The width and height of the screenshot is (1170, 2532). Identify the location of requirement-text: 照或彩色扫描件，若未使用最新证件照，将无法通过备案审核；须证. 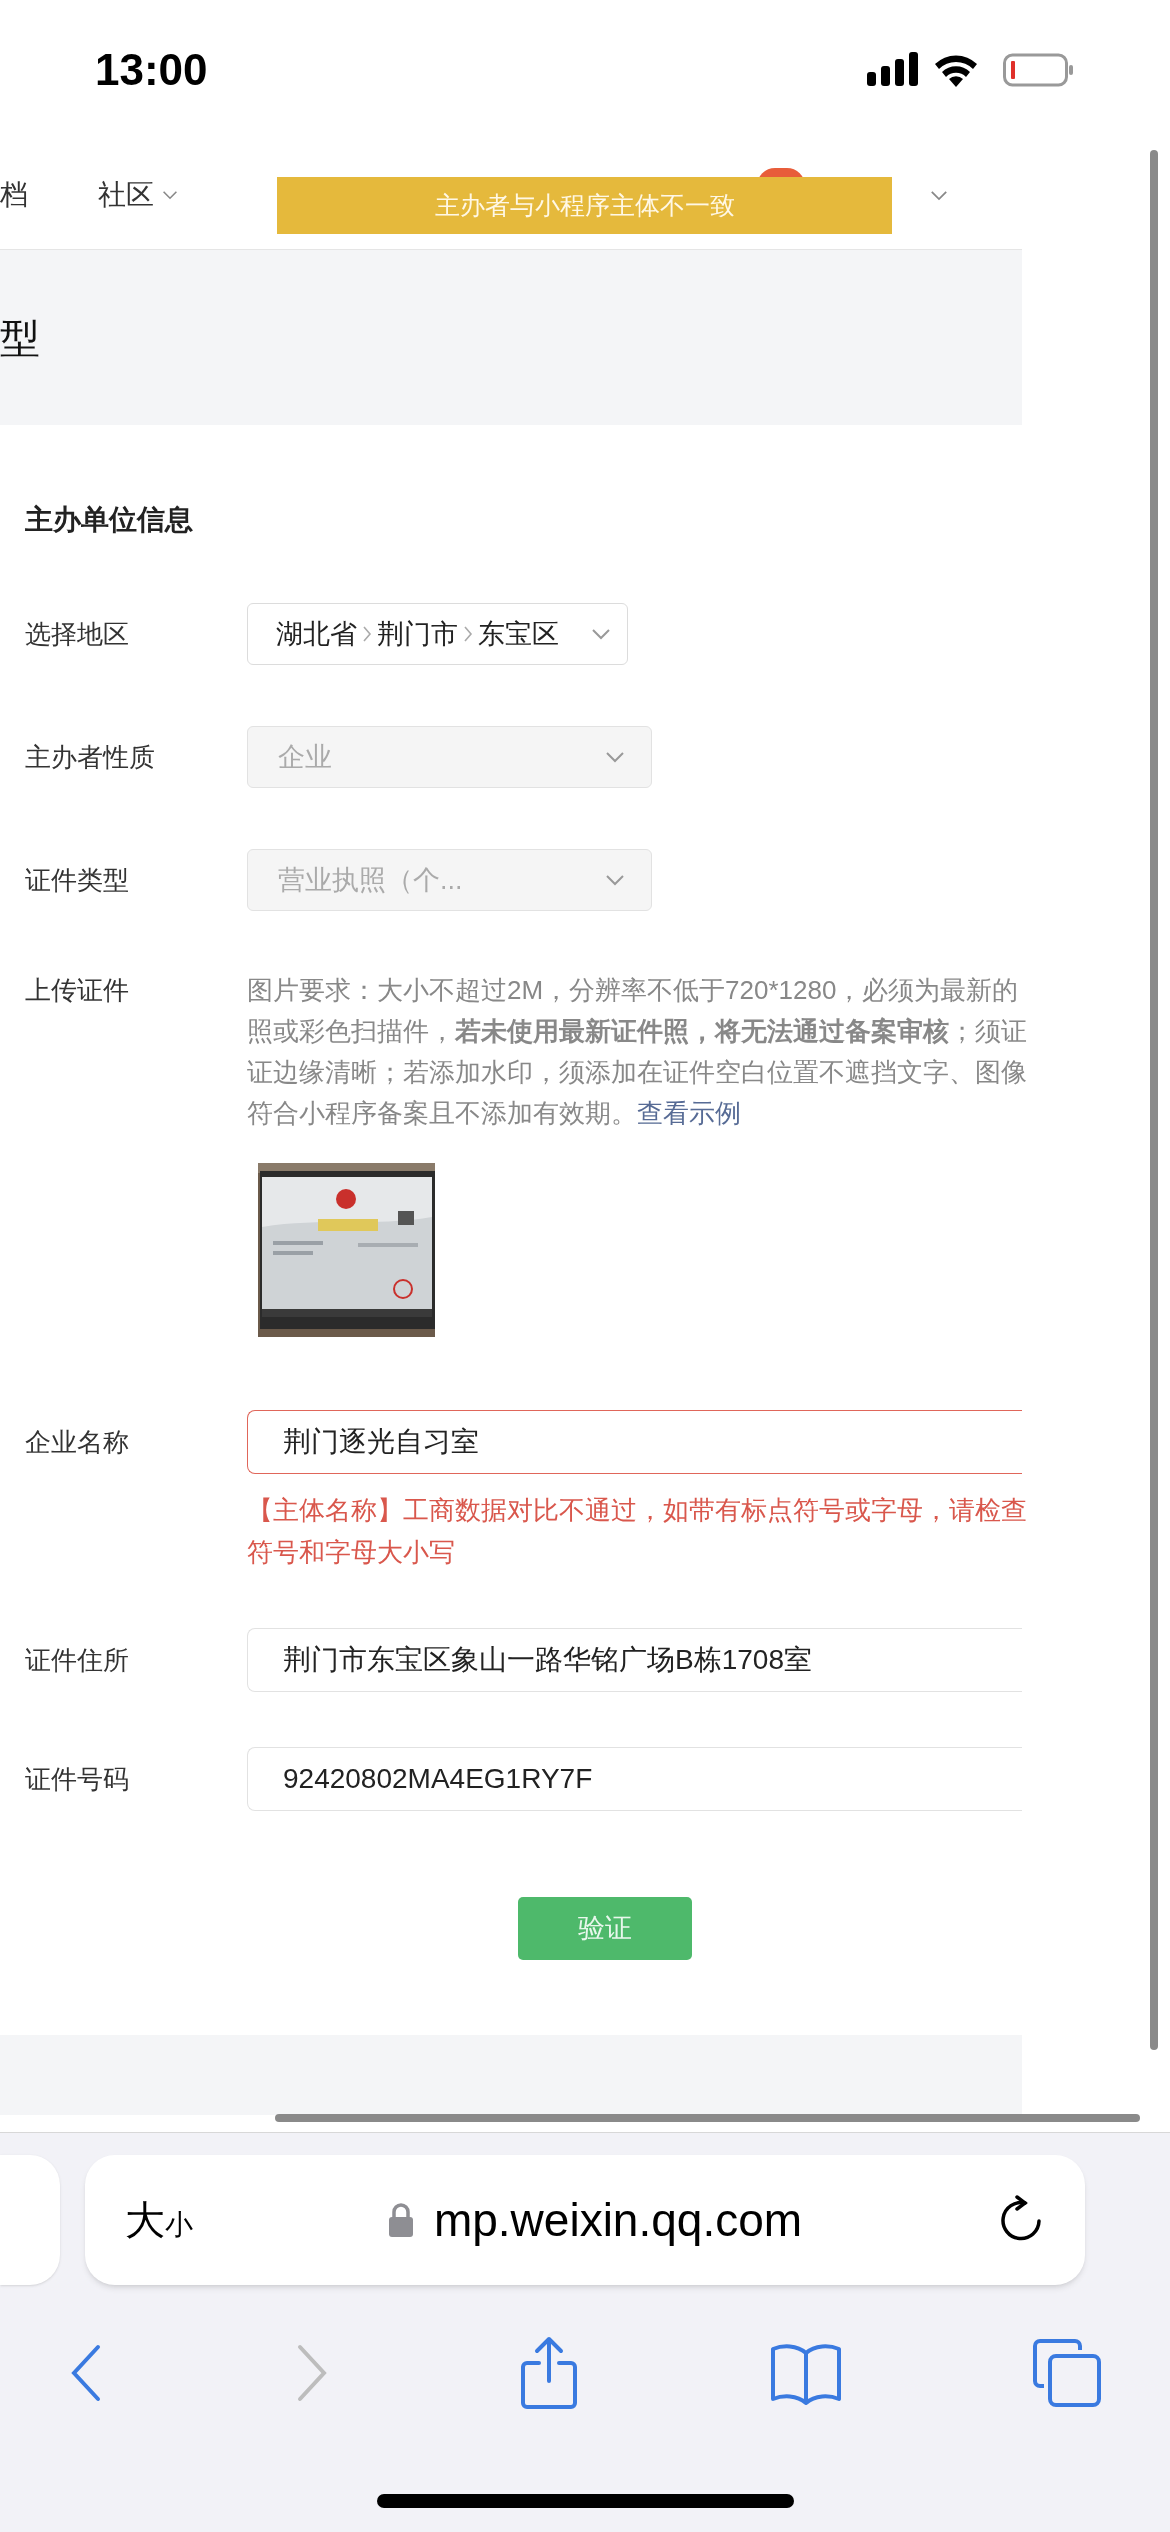
(637, 1031).